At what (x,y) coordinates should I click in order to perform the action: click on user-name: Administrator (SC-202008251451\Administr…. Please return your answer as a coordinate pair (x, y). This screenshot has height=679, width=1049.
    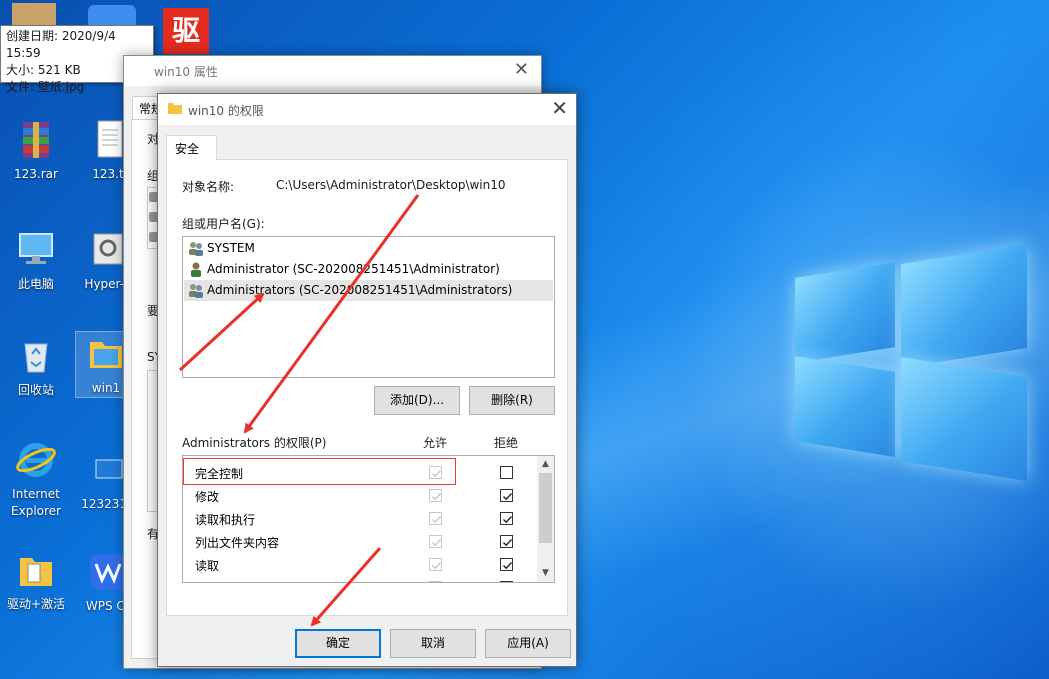
    Looking at the image, I should click on (353, 269).